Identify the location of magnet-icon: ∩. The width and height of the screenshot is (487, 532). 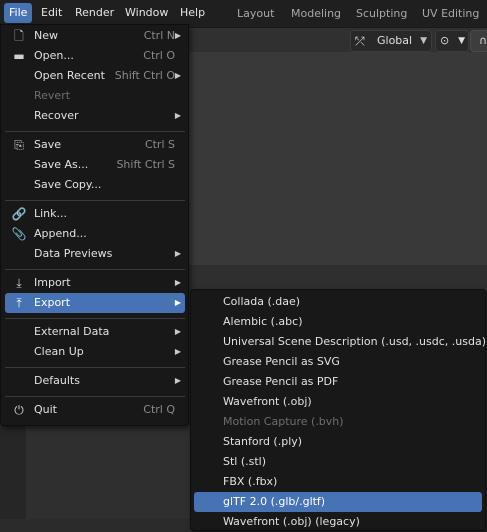
(482, 40).